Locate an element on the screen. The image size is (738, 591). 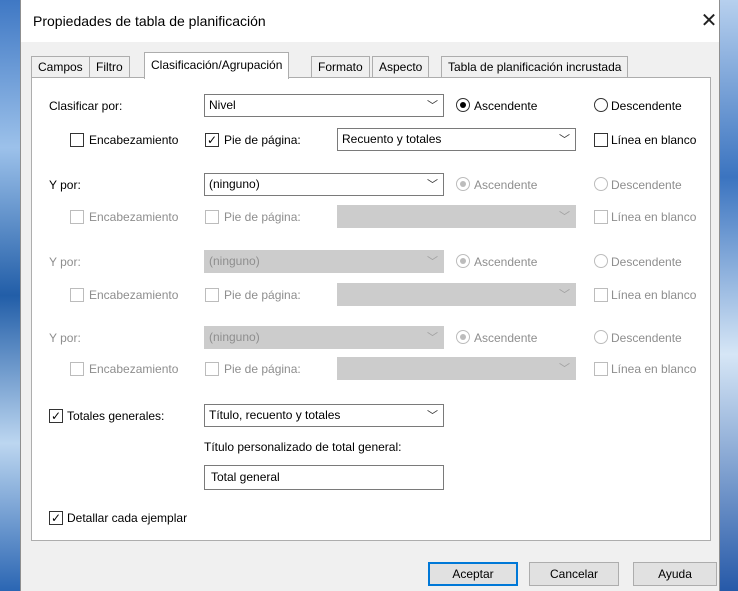
descending-label-2: Descendente is located at coordinates (646, 185).